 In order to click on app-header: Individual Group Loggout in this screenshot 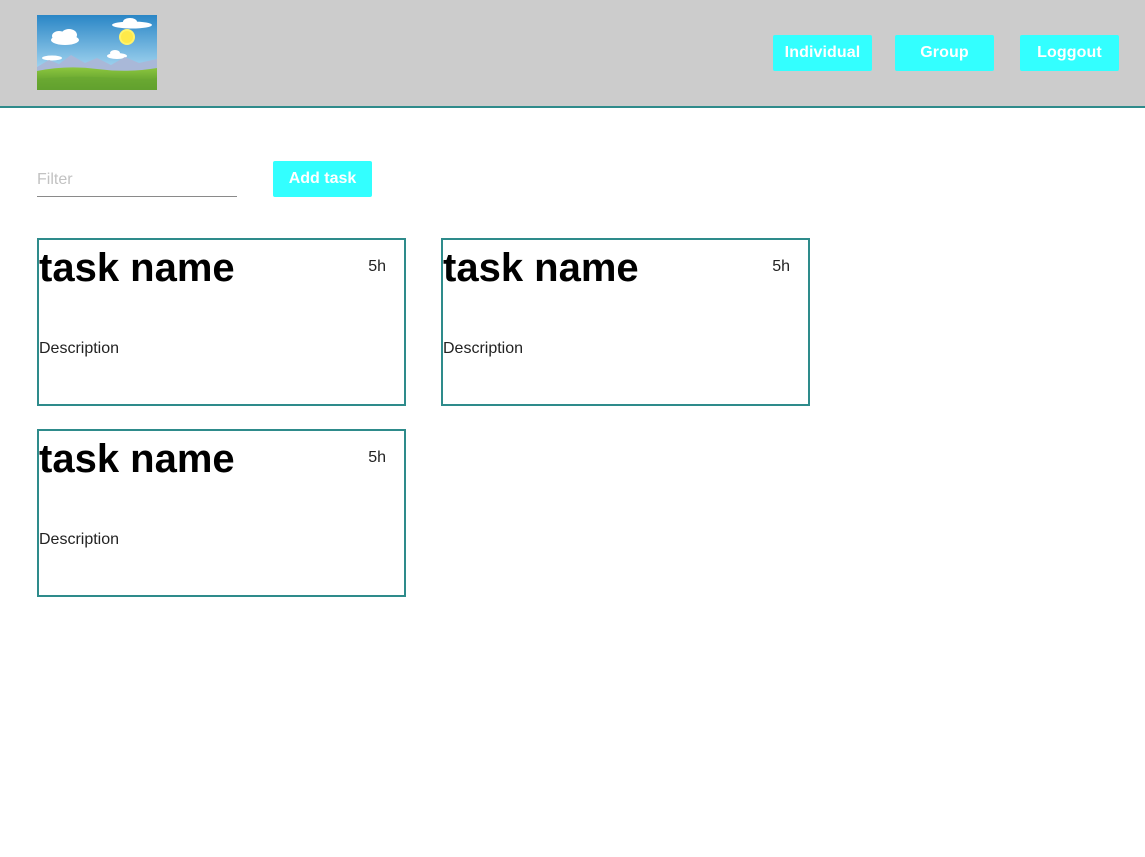, I will do `click(572, 54)`.